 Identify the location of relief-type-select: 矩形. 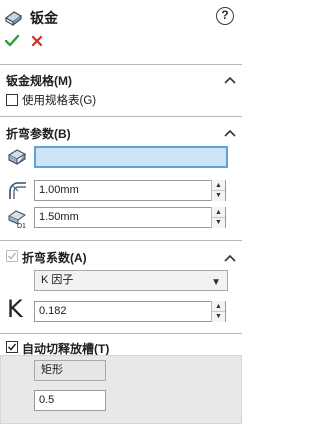
(70, 370).